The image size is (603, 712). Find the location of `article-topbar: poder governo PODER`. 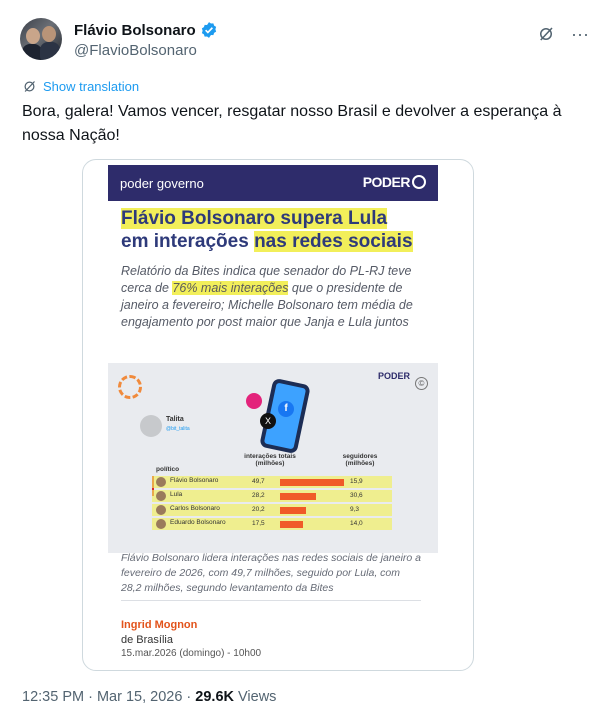

article-topbar: poder governo PODER is located at coordinates (273, 183).